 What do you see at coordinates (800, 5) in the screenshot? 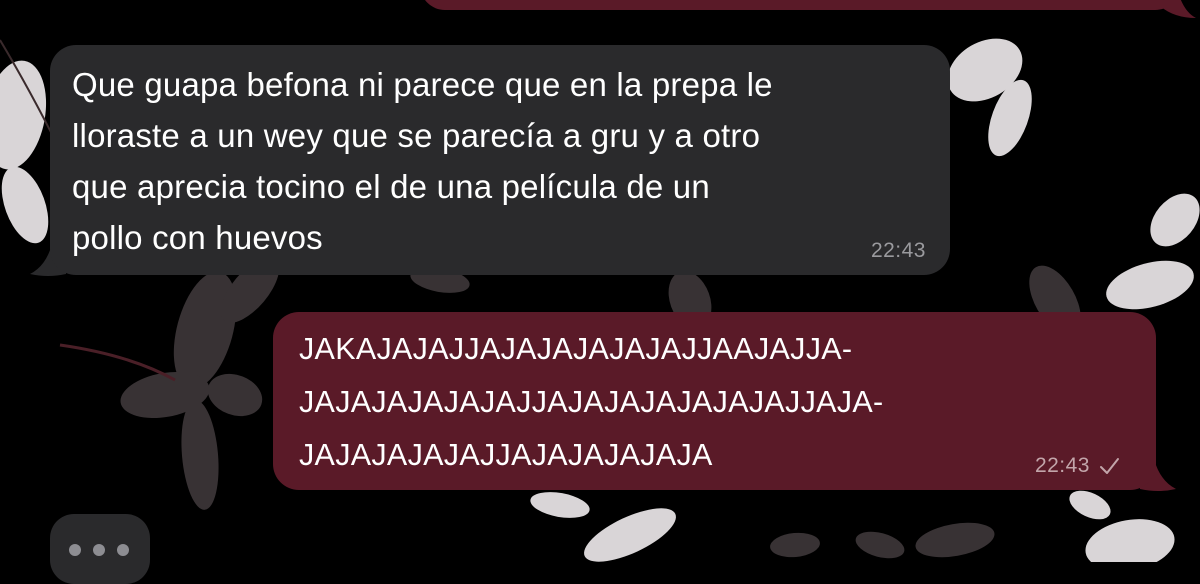
I see `previous-outgoing-bubble` at bounding box center [800, 5].